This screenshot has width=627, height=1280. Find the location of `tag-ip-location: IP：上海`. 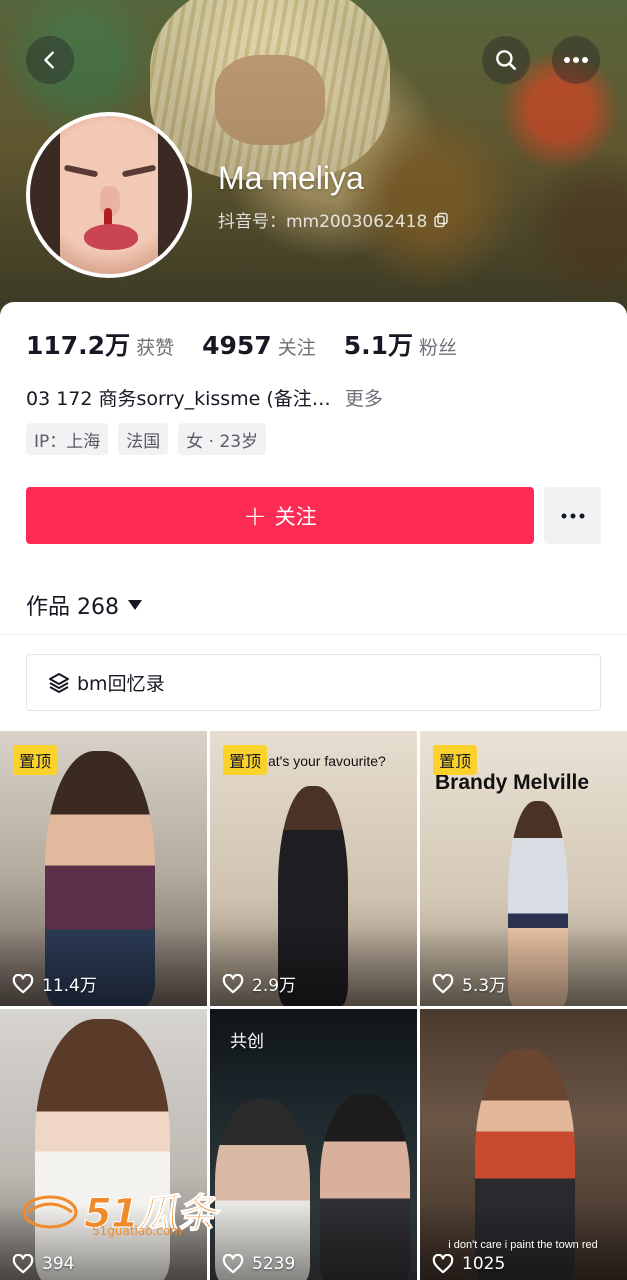

tag-ip-location: IP：上海 is located at coordinates (67, 439).